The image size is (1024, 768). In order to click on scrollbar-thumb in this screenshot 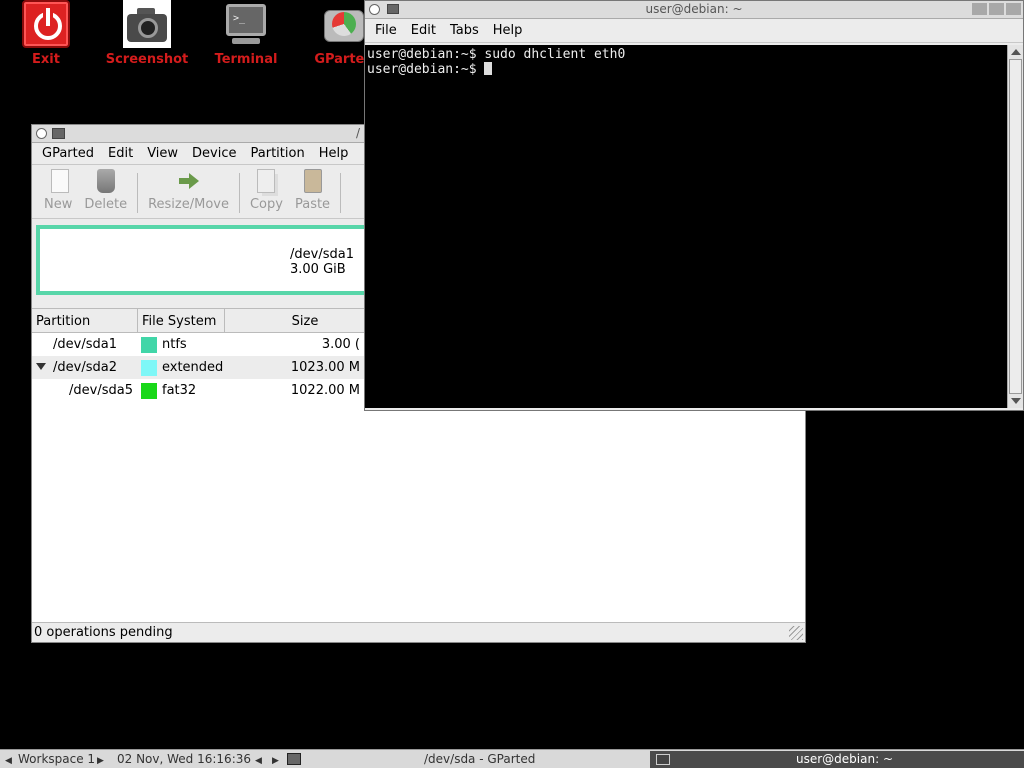, I will do `click(1015, 226)`.